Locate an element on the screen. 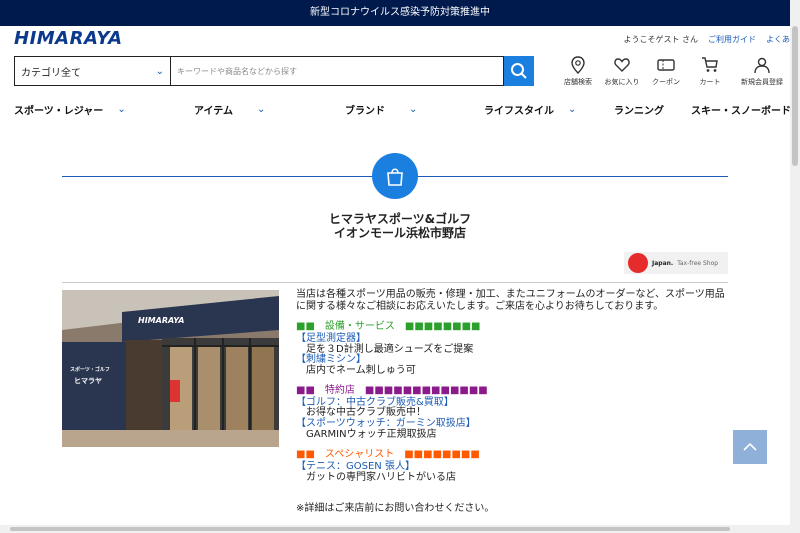 The width and height of the screenshot is (800, 533). equipment-heading: ■■ 設備・サービス ■■■■■■■■ is located at coordinates (388, 326).